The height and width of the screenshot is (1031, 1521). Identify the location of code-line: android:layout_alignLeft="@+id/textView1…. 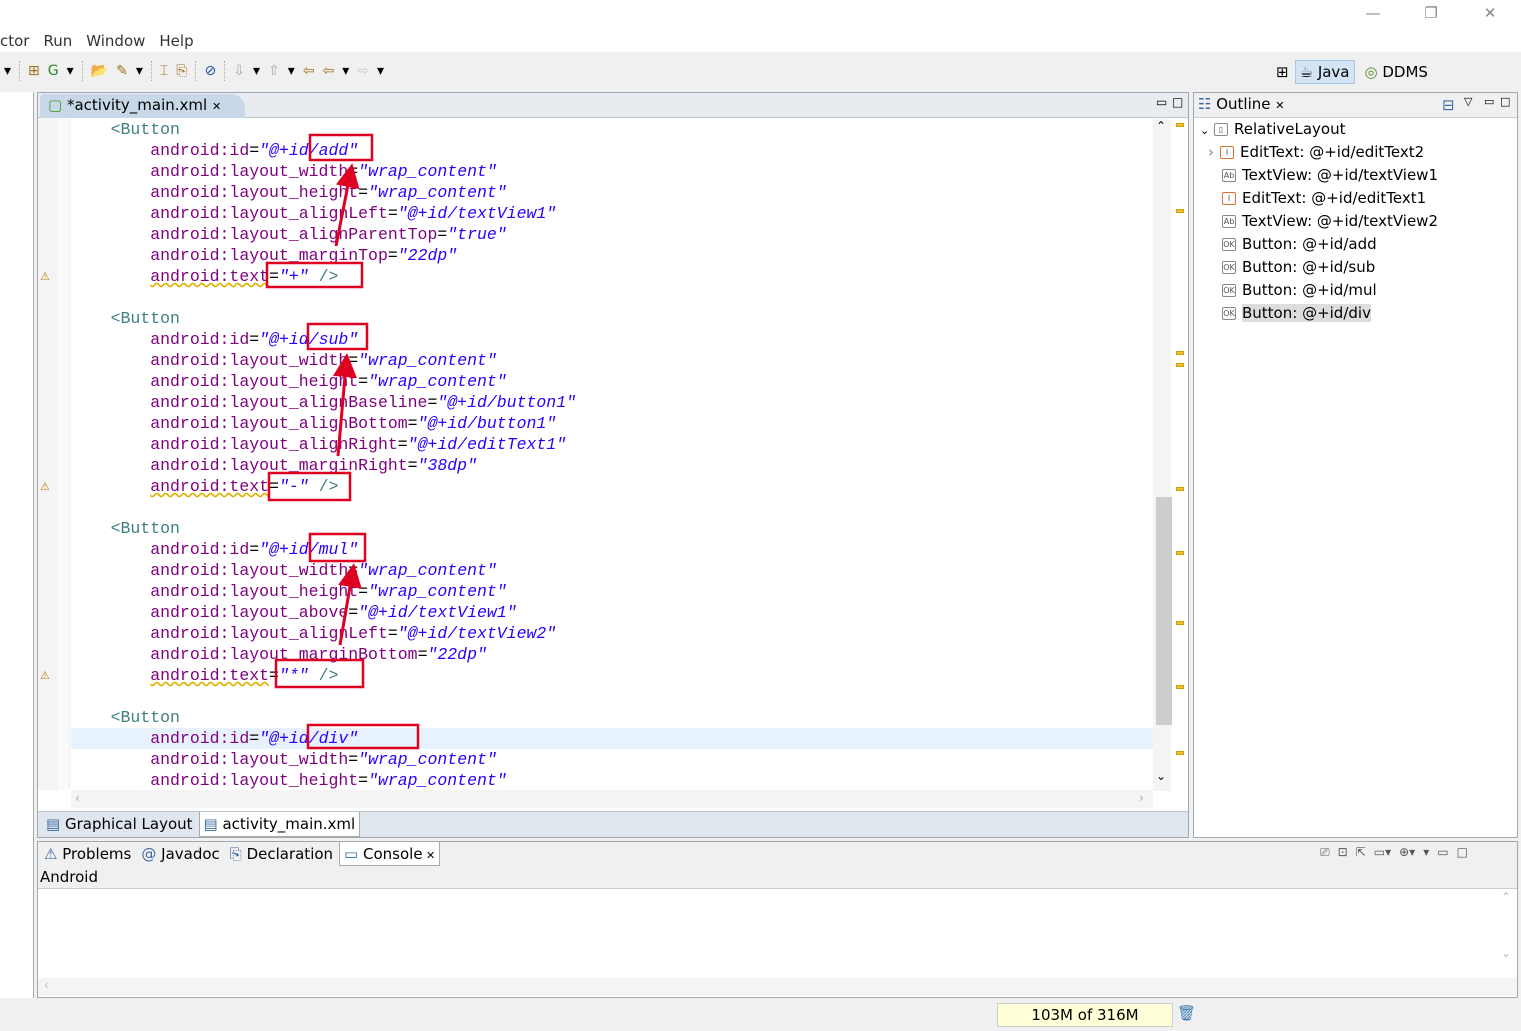
(612, 213).